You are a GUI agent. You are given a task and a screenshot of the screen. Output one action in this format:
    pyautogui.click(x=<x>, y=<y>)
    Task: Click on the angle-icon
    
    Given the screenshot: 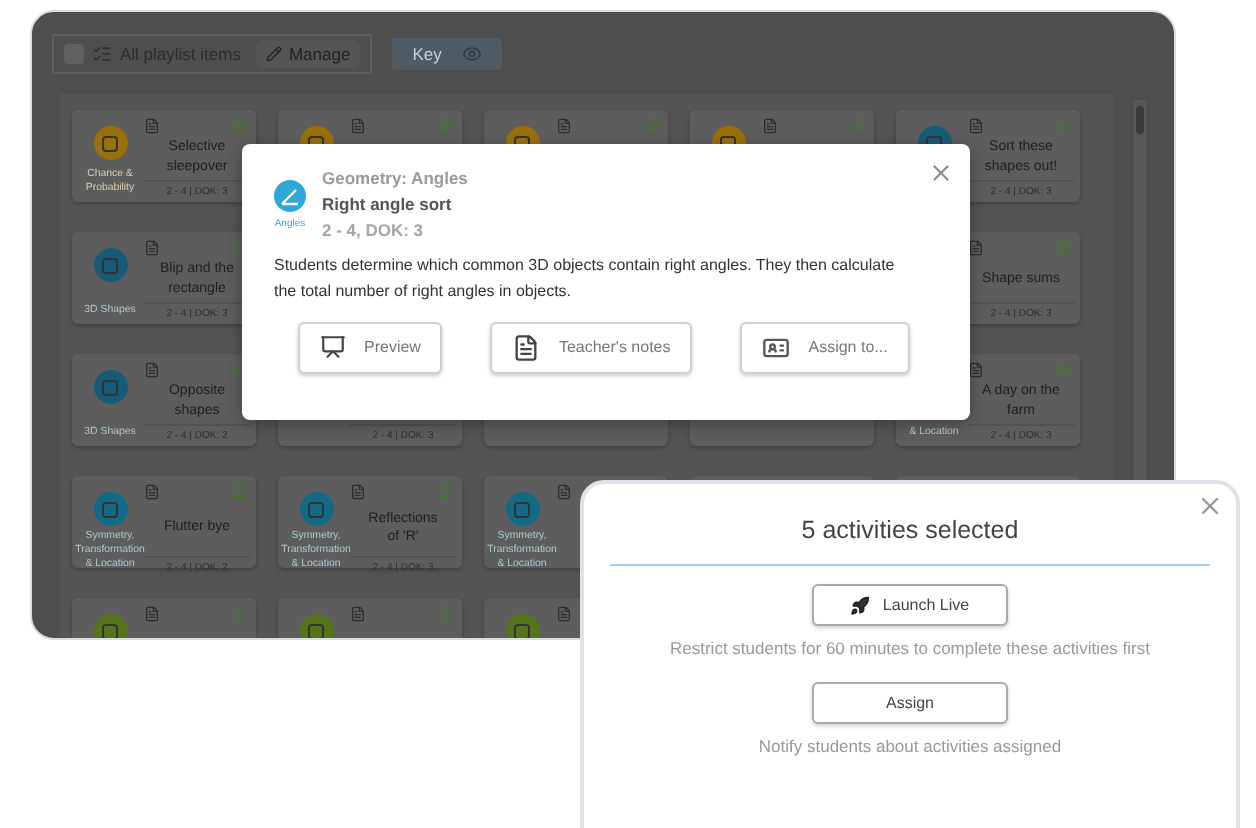 What is the action you would take?
    pyautogui.click(x=290, y=195)
    